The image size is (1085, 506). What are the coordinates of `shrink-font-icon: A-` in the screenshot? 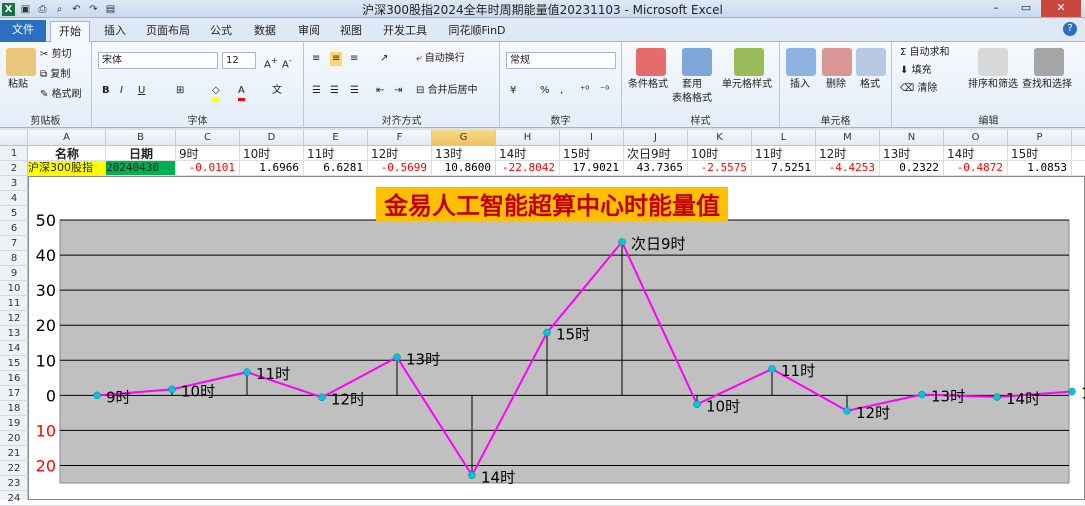 It's located at (287, 62).